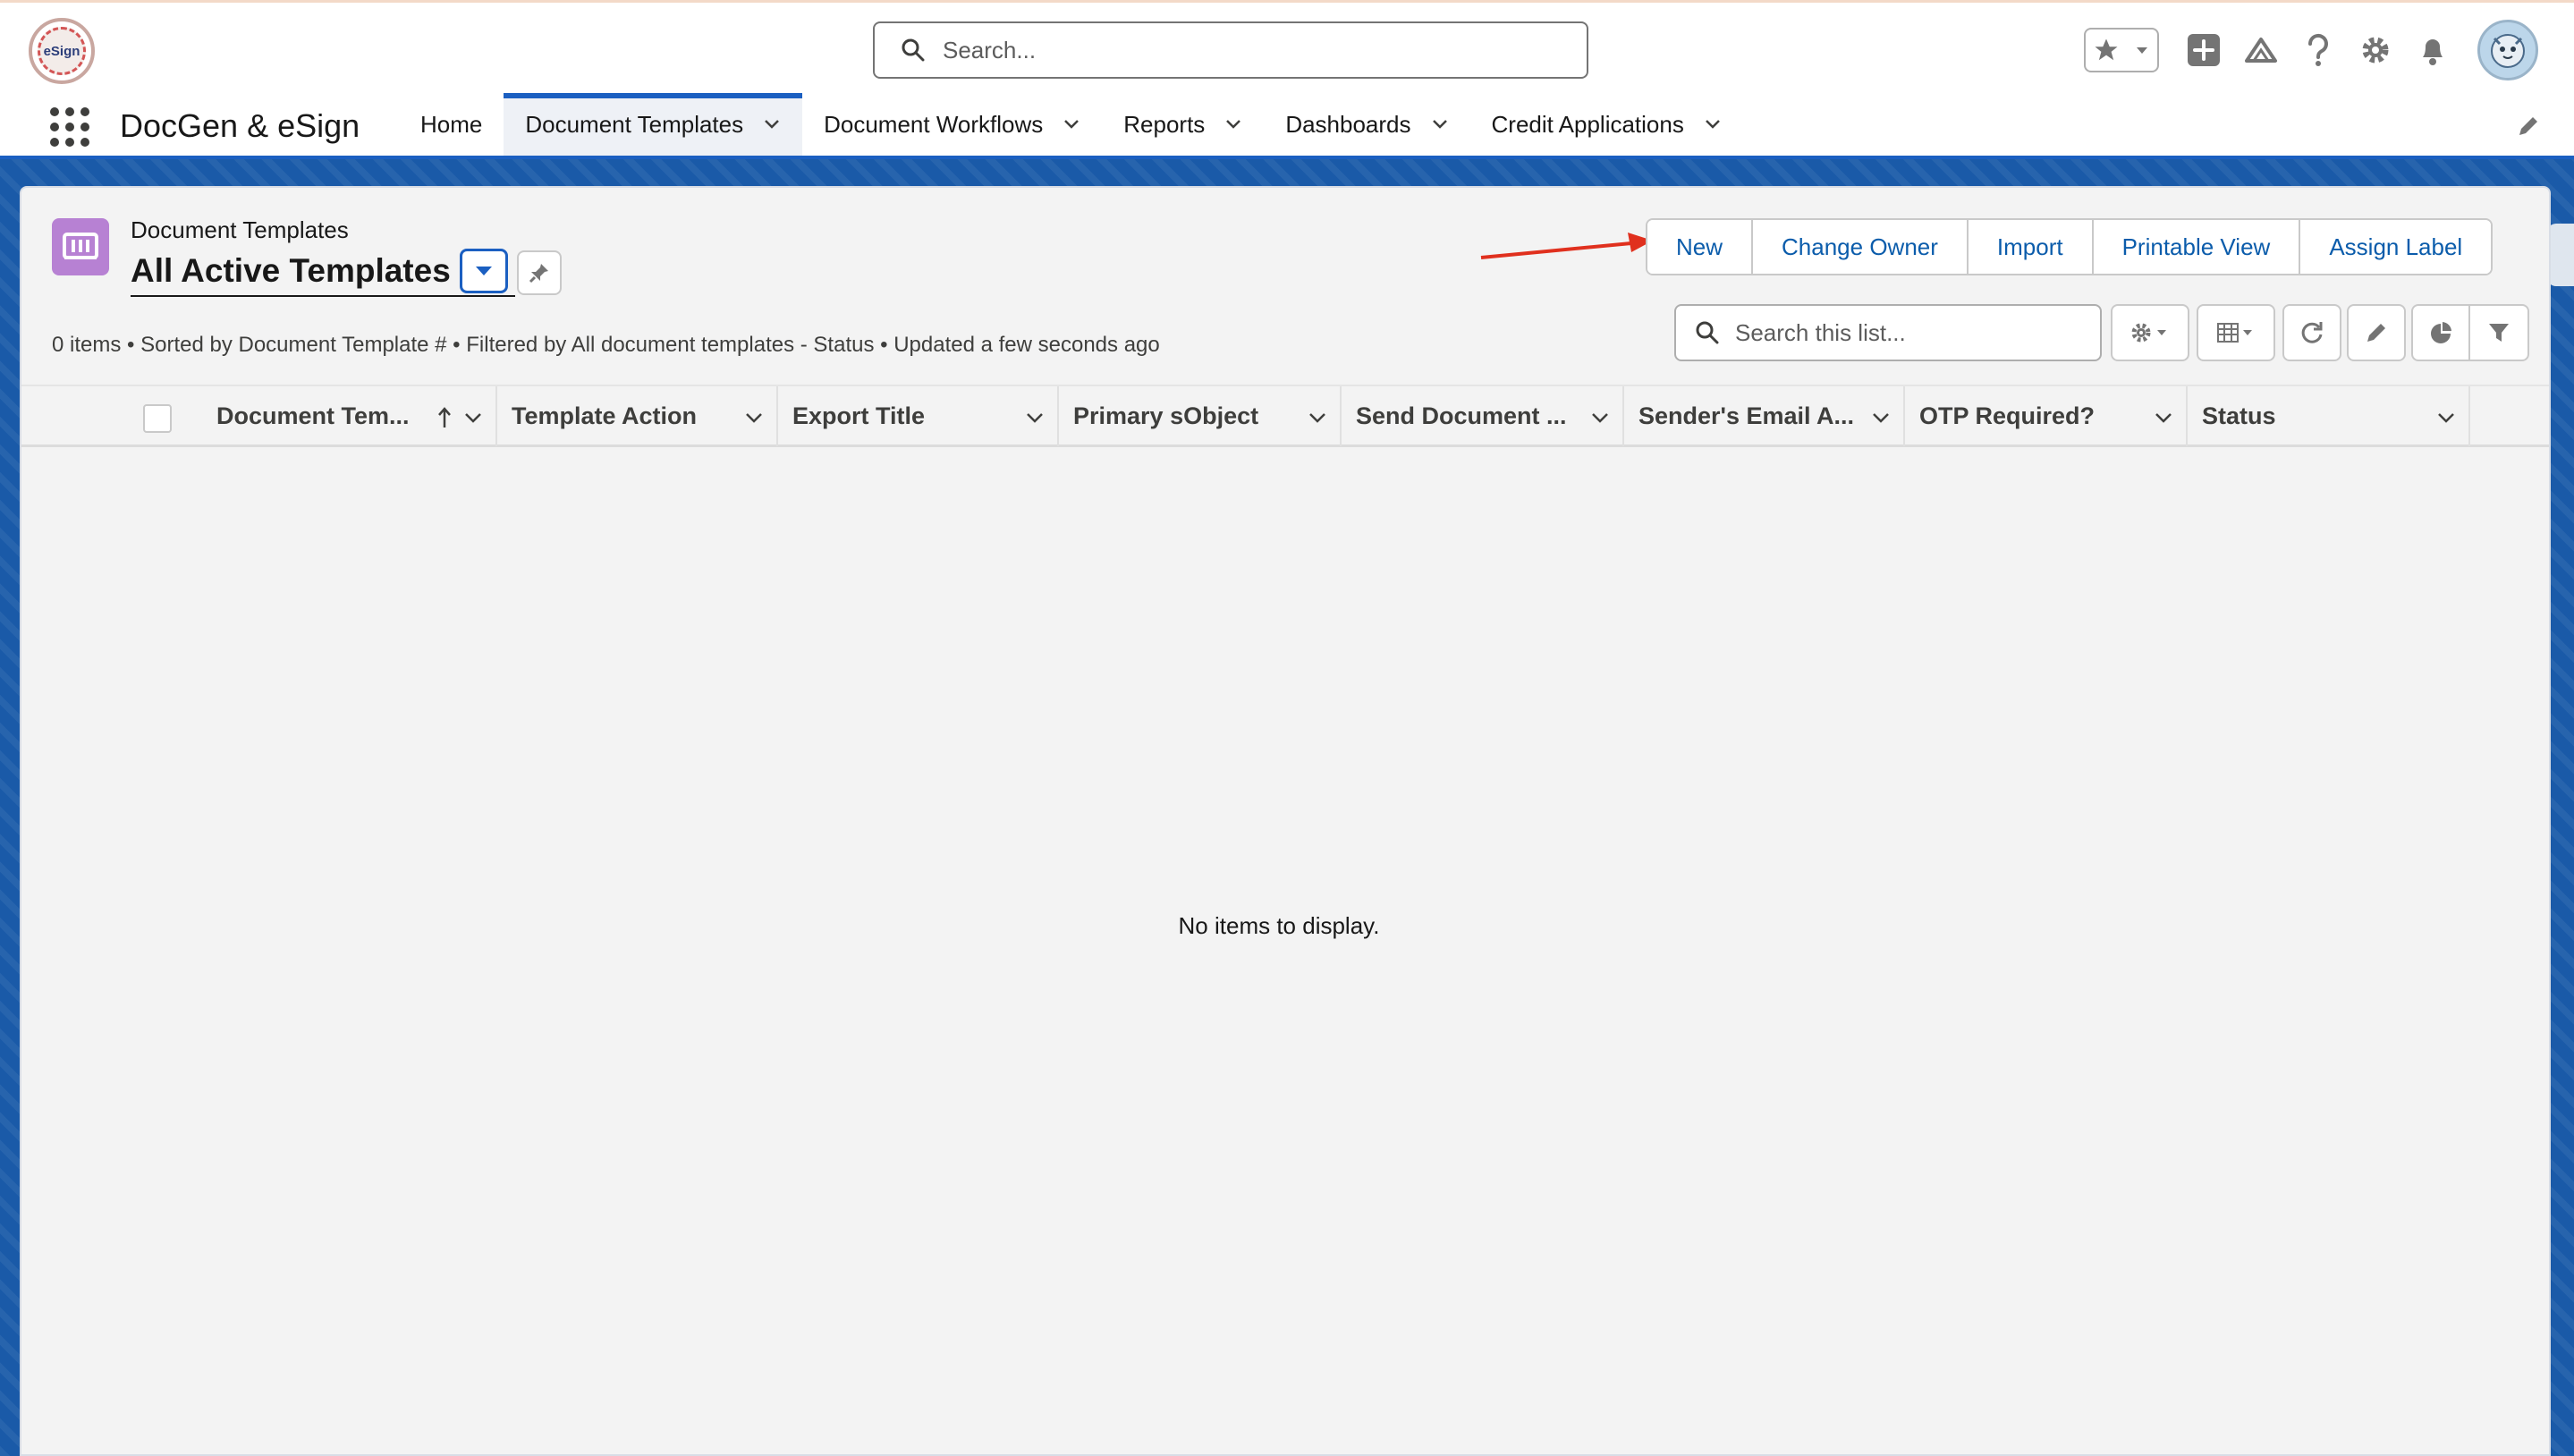  What do you see at coordinates (1279, 925) in the screenshot?
I see `empty-message-text: No items to display.` at bounding box center [1279, 925].